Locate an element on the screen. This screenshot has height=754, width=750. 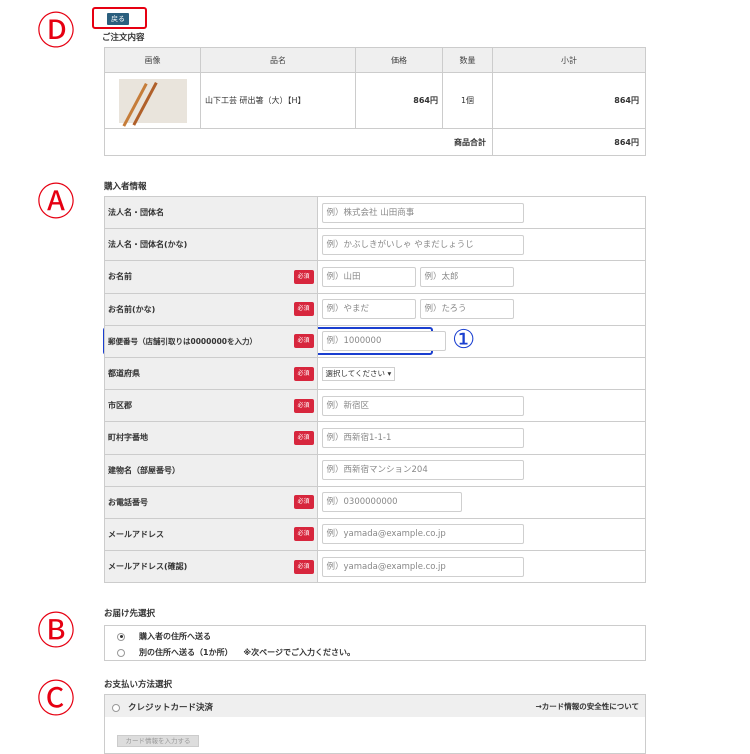
row-name: お名前 必須 例）山田 例）太郎 is located at coordinates (375, 277).